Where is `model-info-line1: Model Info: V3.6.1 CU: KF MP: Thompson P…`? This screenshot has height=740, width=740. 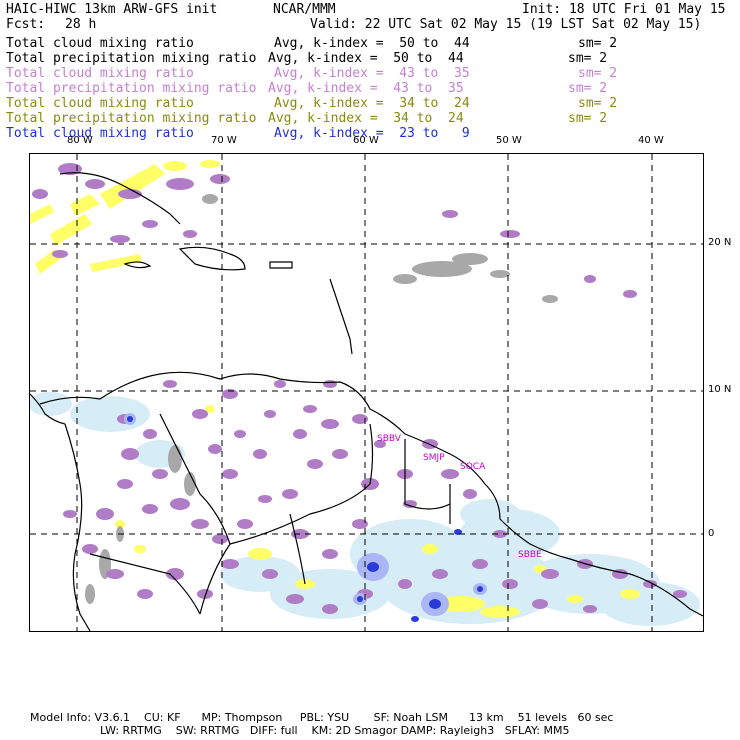
model-info-line1: Model Info: V3.6.1 CU: KF MP: Thompson P… is located at coordinates (322, 717).